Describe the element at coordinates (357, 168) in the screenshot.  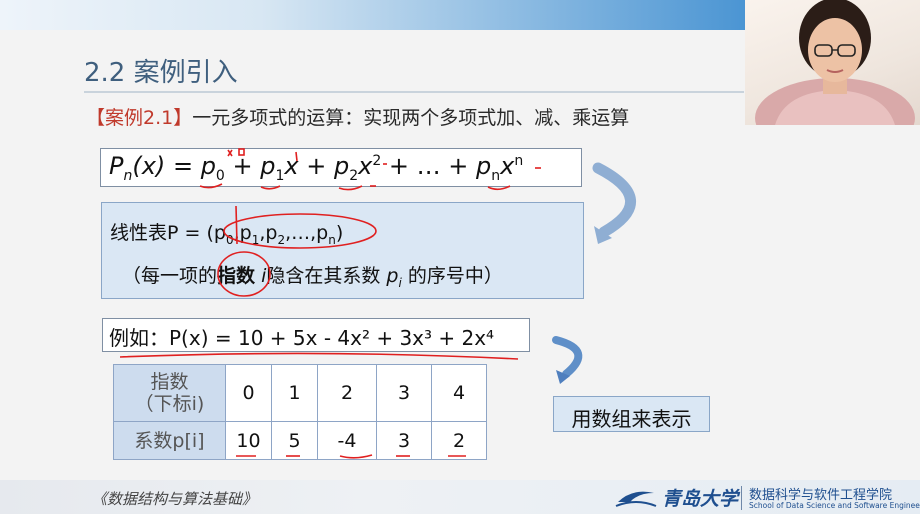
I see `term-2: p2x2` at that location.